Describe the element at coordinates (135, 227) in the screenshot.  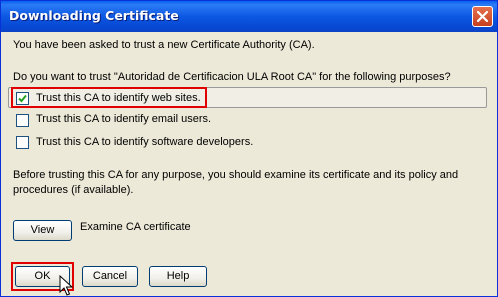
I see `examine-label: Examine CA certificate` at that location.